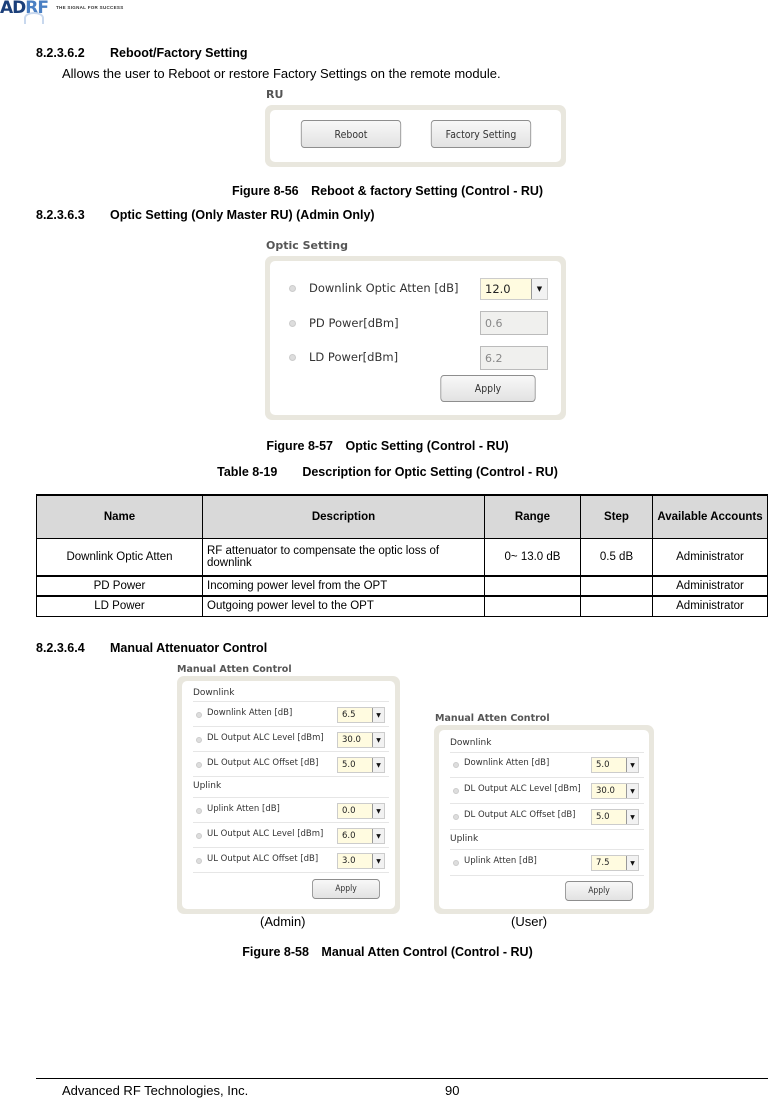  What do you see at coordinates (514, 323) in the screenshot?
I see `pd-power-field: 0.6` at bounding box center [514, 323].